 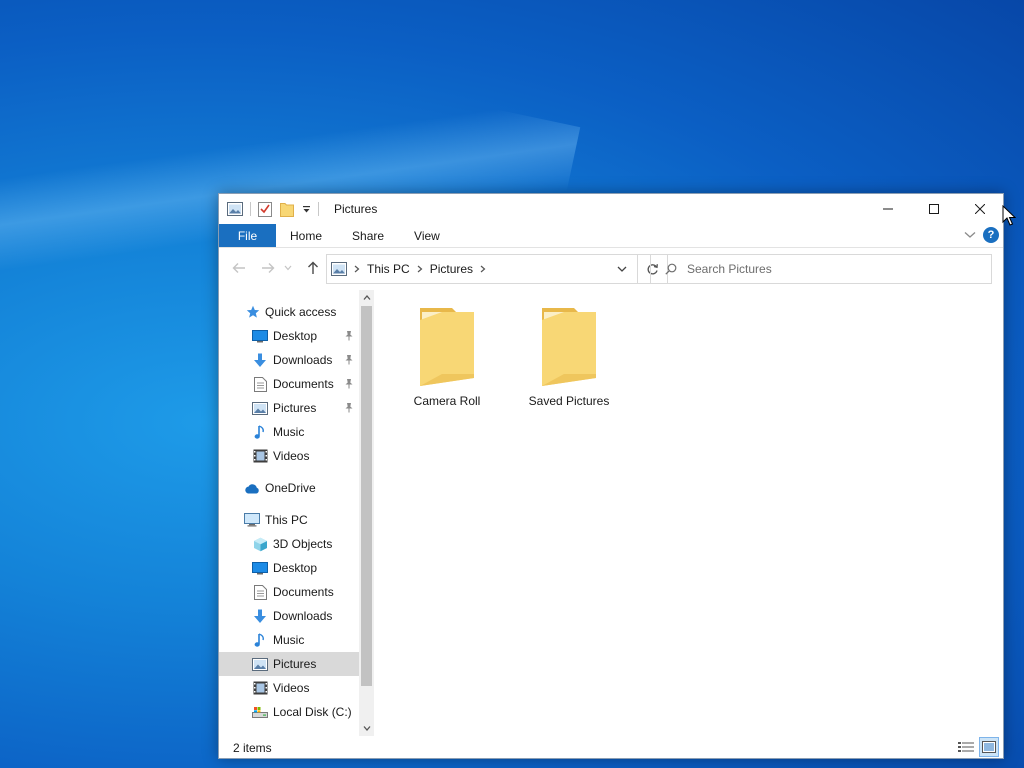 I want to click on forward-arrow-icon, so click(x=268, y=268).